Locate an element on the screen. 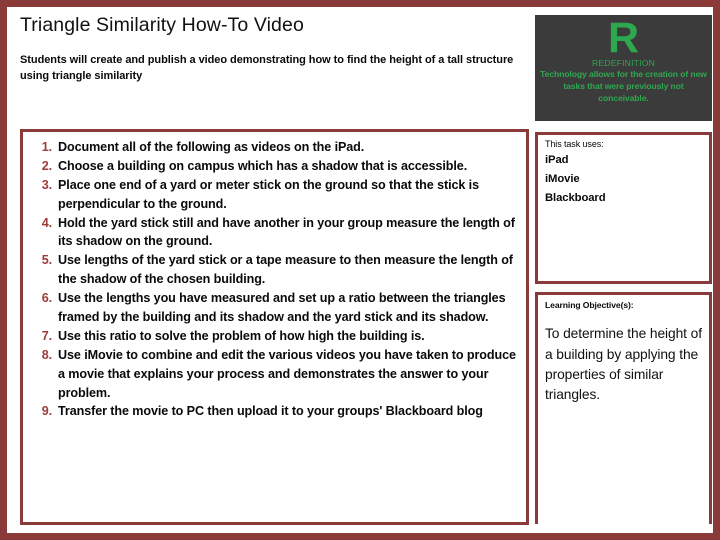 Image resolution: width=720 pixels, height=540 pixels. step-number: 8. is located at coordinates (46, 354).